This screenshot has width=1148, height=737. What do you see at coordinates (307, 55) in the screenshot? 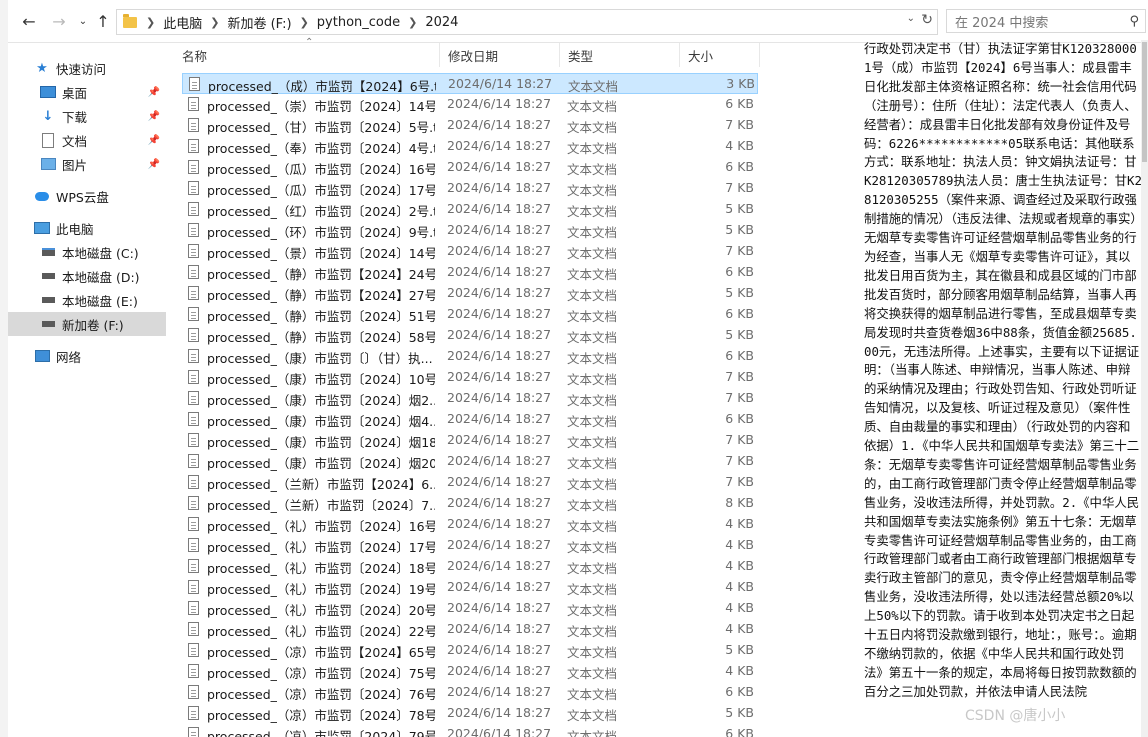
I see `column-name: 名称` at bounding box center [307, 55].